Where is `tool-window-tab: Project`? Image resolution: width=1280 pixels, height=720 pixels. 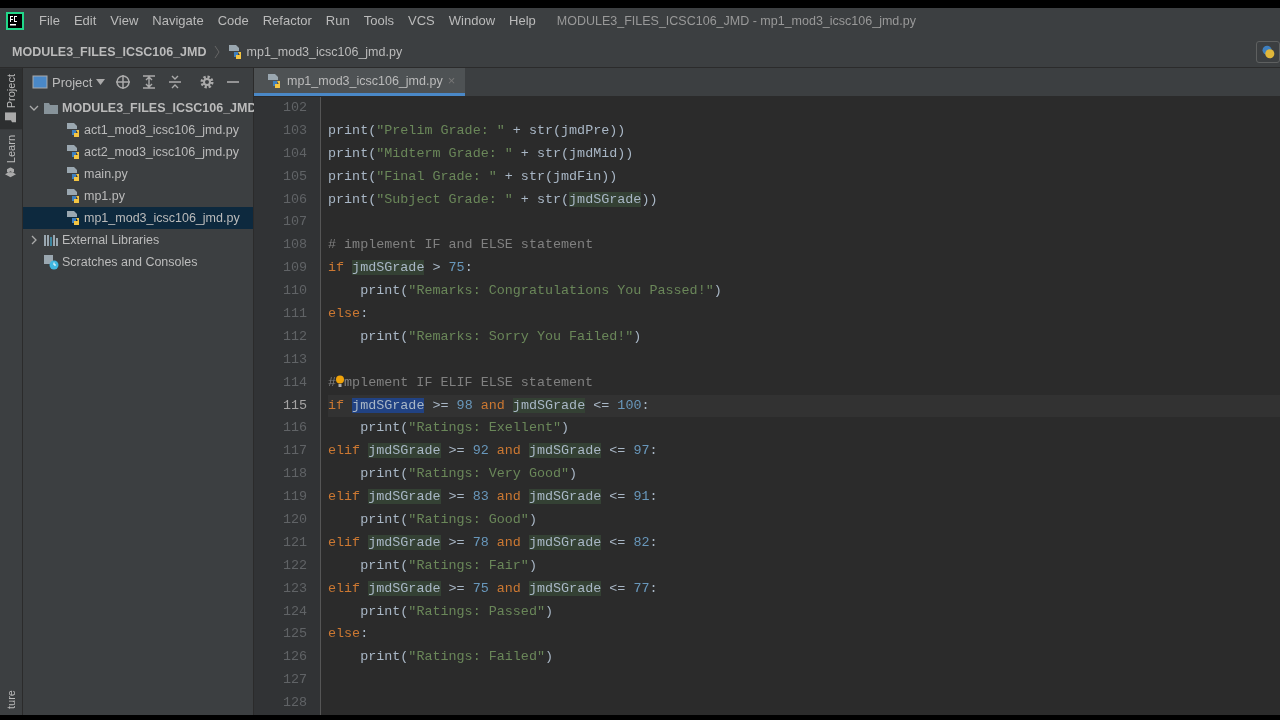
tool-window-tab: Project is located at coordinates (11, 99).